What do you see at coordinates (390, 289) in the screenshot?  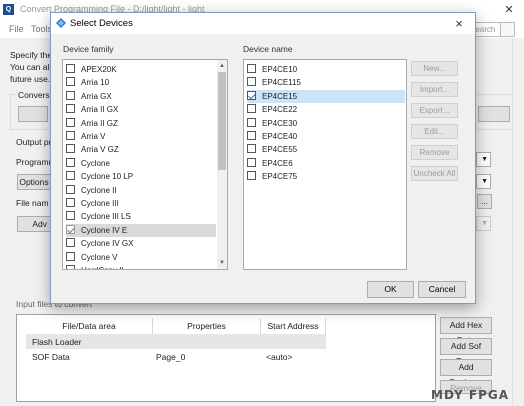 I see `ok-button: OK` at bounding box center [390, 289].